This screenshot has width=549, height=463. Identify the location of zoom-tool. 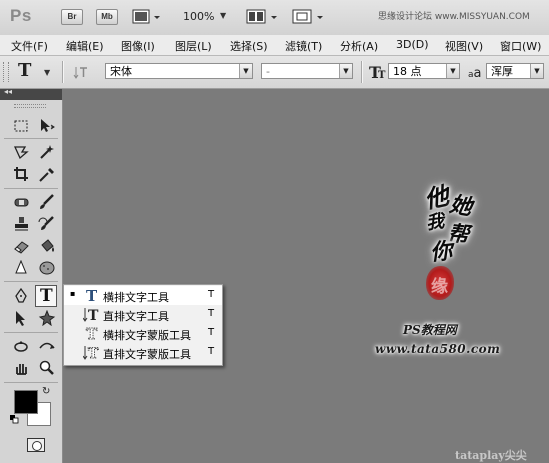
(46, 368).